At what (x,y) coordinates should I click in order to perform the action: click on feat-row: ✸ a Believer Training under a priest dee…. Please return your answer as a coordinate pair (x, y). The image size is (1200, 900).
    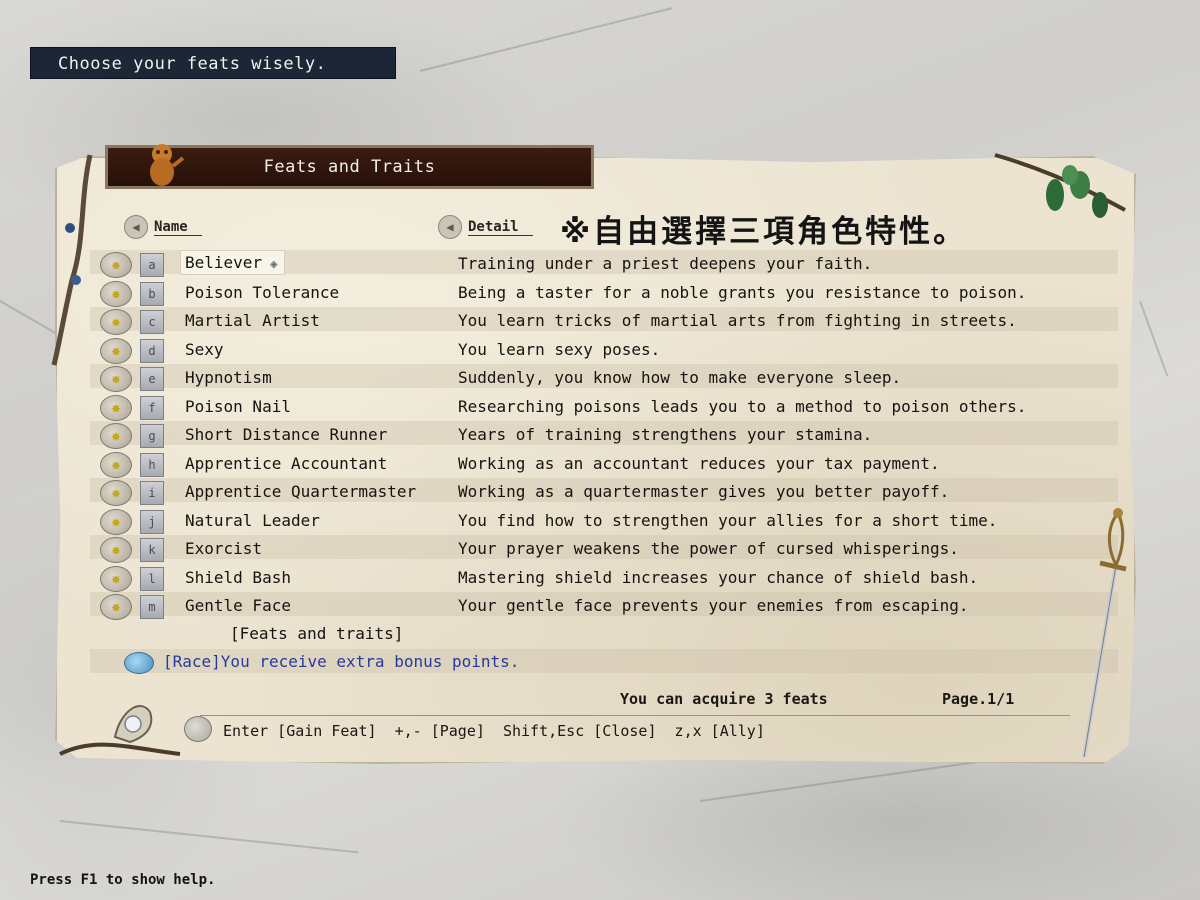
    Looking at the image, I should click on (600, 264).